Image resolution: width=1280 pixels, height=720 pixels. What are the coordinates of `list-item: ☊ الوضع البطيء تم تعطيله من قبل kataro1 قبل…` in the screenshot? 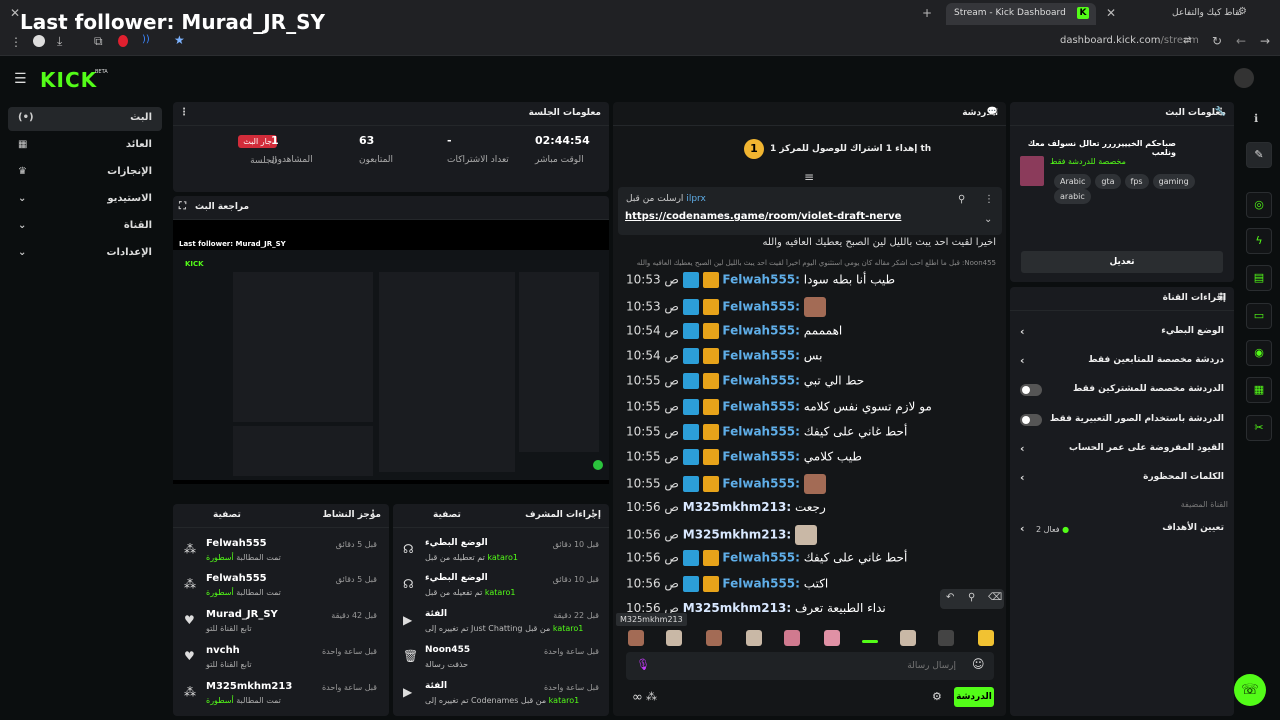 It's located at (501, 553).